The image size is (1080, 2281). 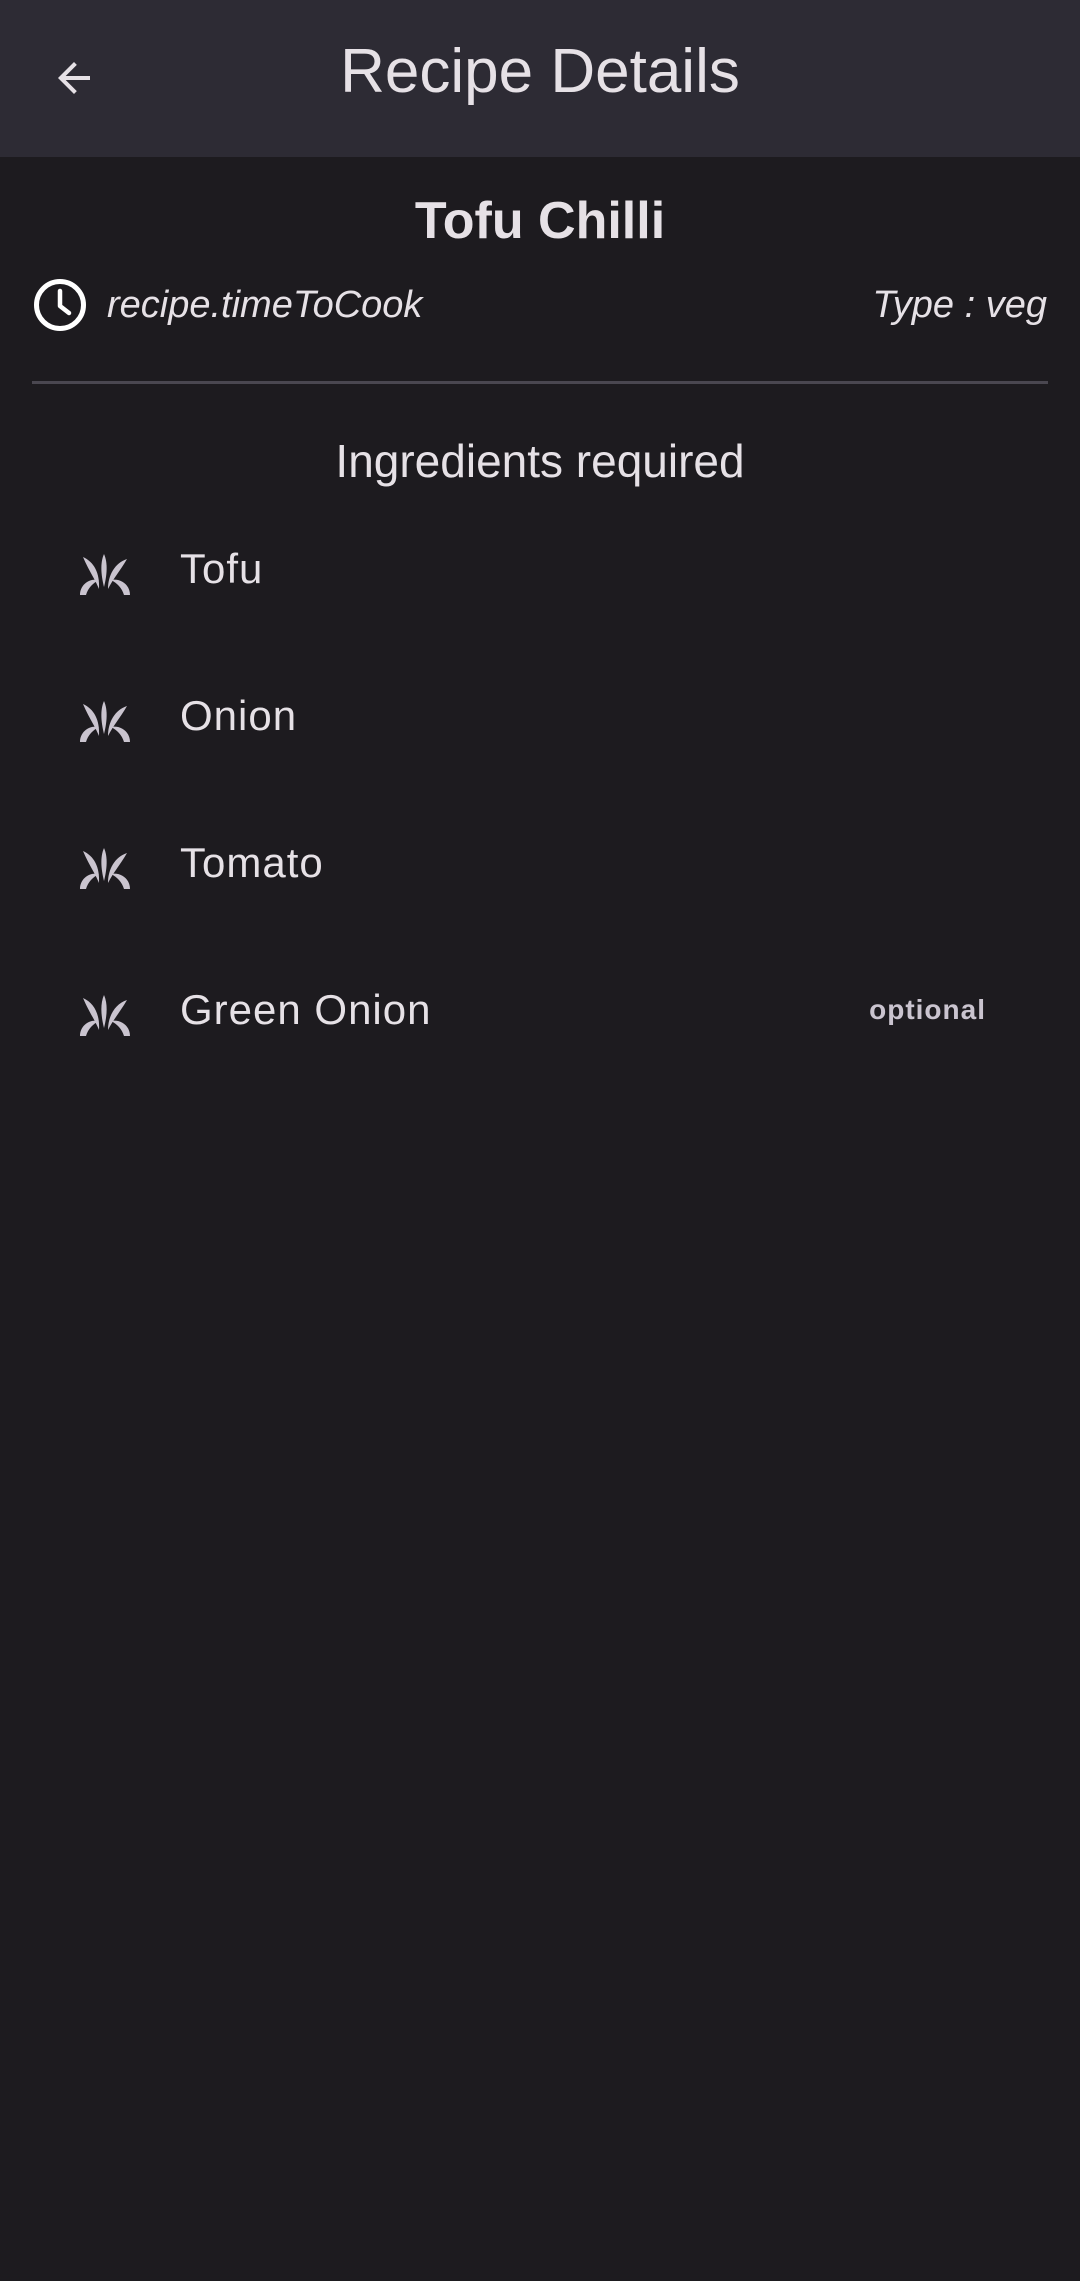 What do you see at coordinates (540, 221) in the screenshot?
I see `recipe-name: Tofu Chilli` at bounding box center [540, 221].